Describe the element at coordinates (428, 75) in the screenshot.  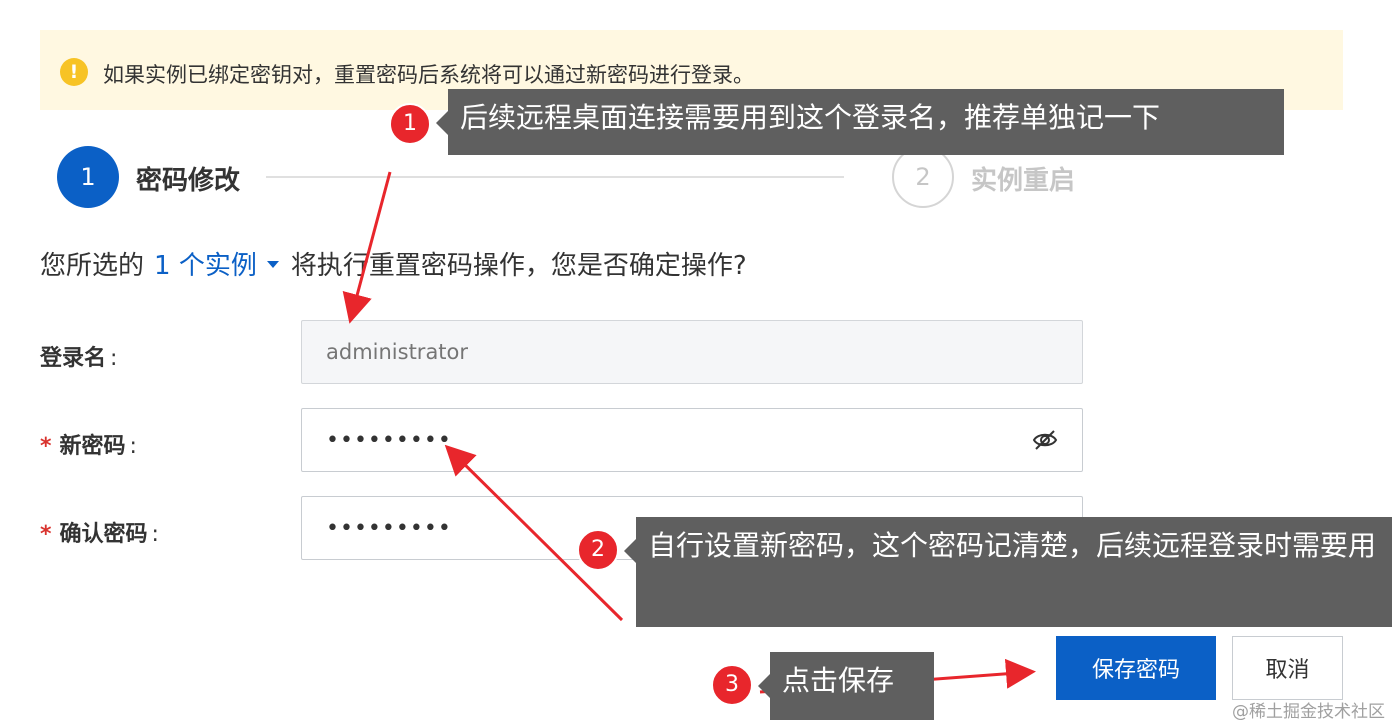
I see `alert-text: 如果实例已绑定密钥对，重置密码后系统将可以通过新密码进行登录。` at that location.